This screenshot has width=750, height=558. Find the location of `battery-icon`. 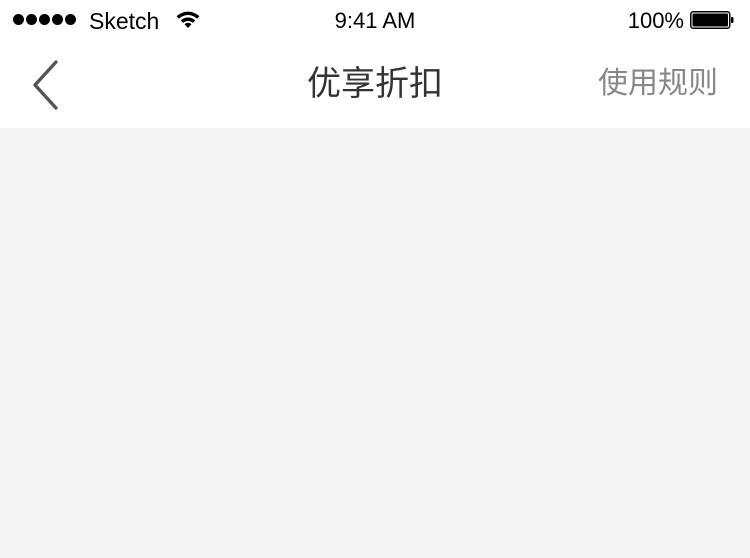

battery-icon is located at coordinates (712, 20).